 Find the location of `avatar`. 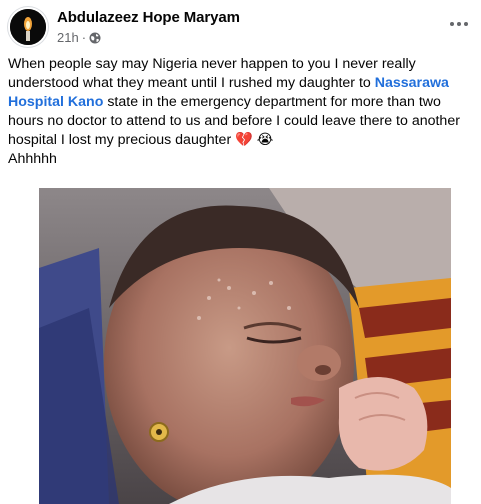

avatar is located at coordinates (28, 27).